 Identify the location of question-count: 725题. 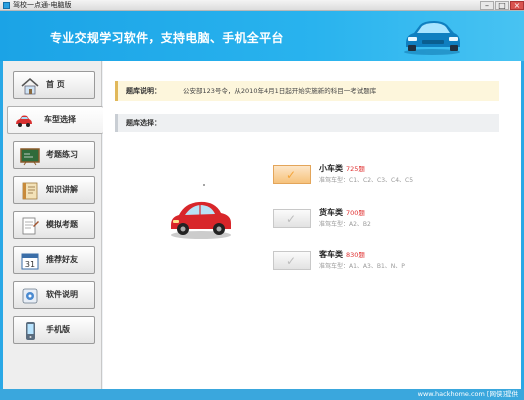
(355, 169).